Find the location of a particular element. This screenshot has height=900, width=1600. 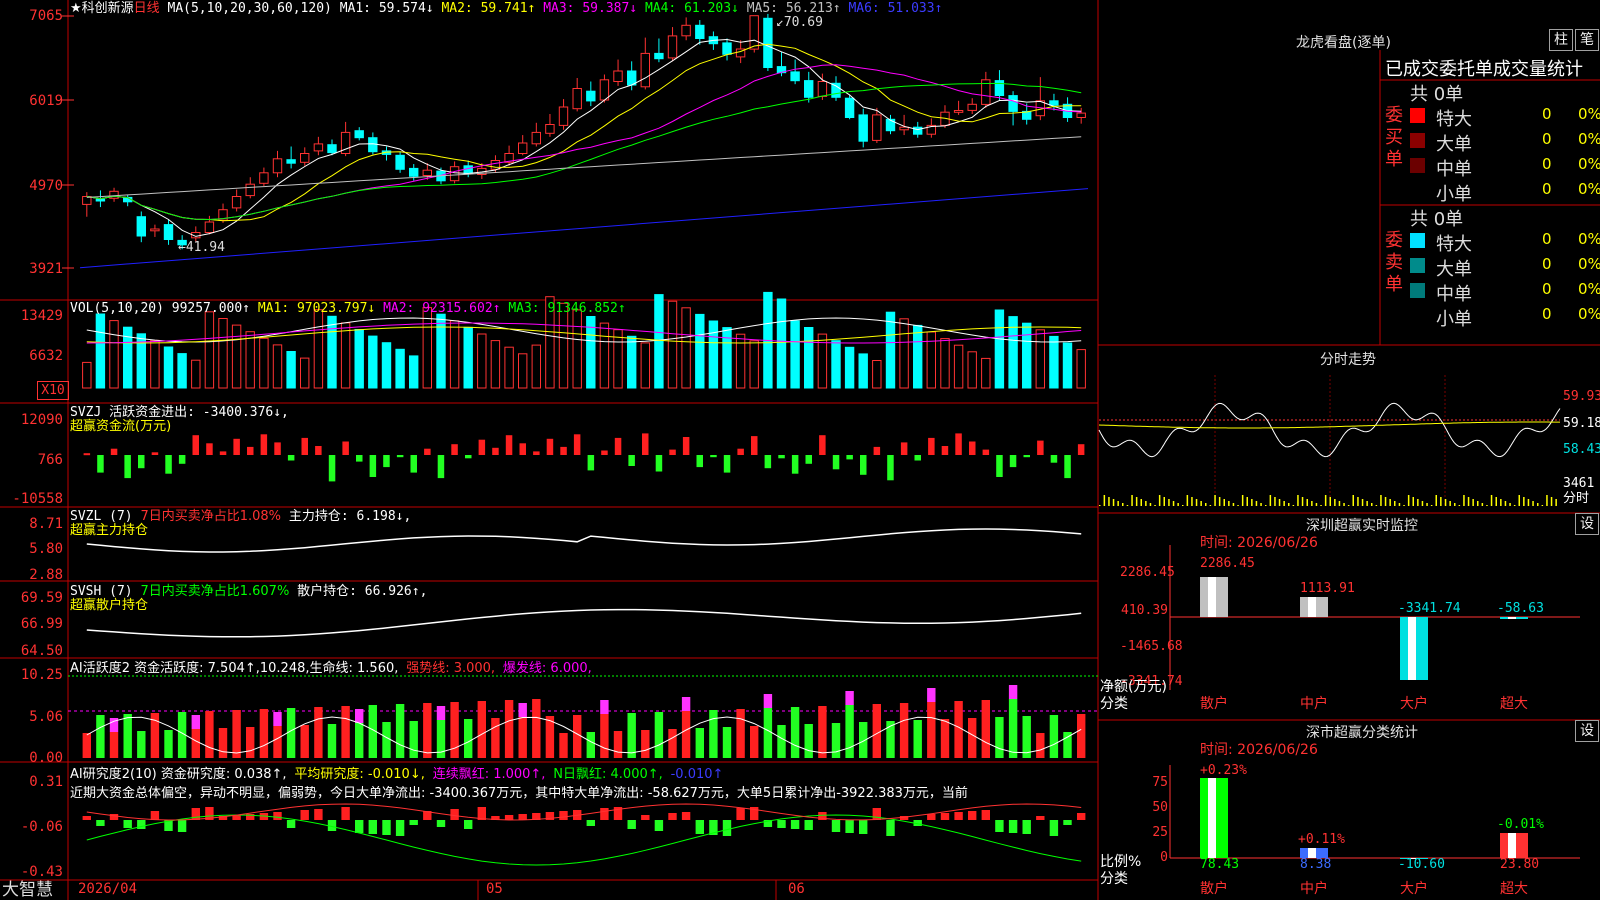

stat-axis-25: 25 is located at coordinates (1160, 832).